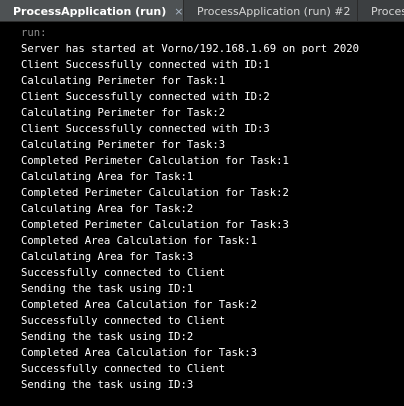 Image resolution: width=404 pixels, height=406 pixels. What do you see at coordinates (145, 97) in the screenshot?
I see `console-line: Client Successfully connected with ID:2` at bounding box center [145, 97].